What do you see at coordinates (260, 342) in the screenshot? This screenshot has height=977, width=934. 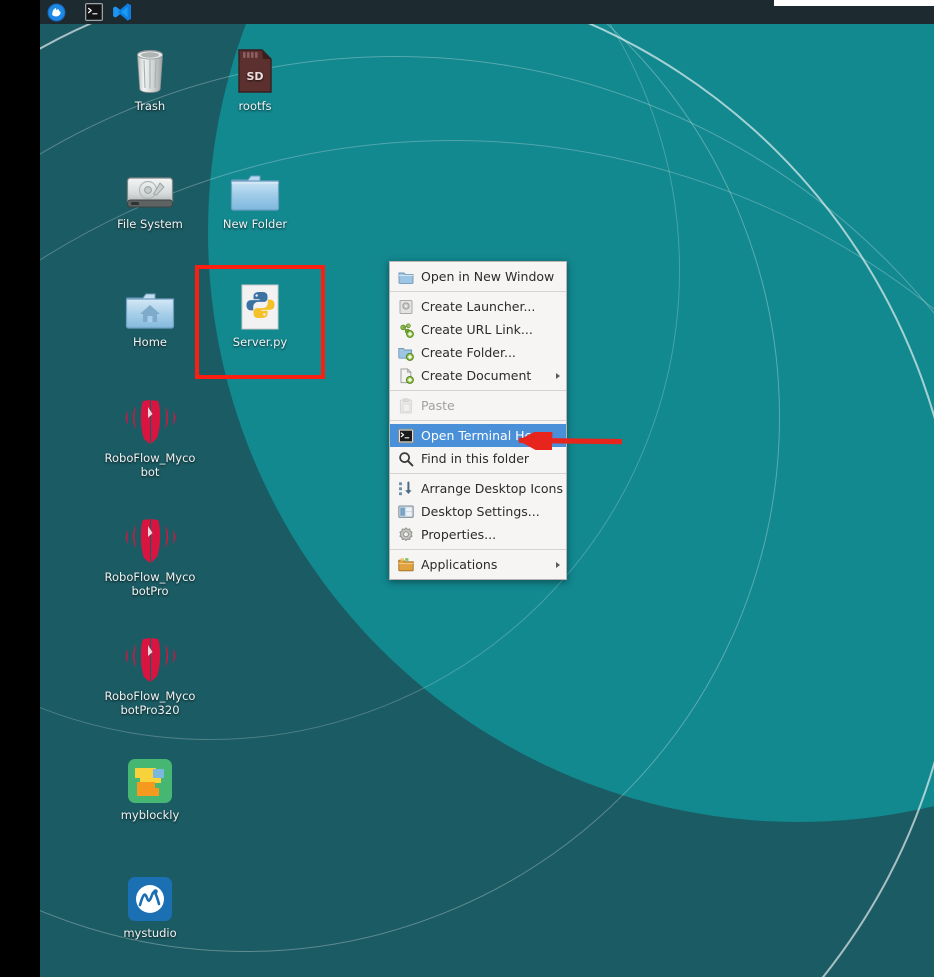 I see `desktop-icon-label: Server.py` at bounding box center [260, 342].